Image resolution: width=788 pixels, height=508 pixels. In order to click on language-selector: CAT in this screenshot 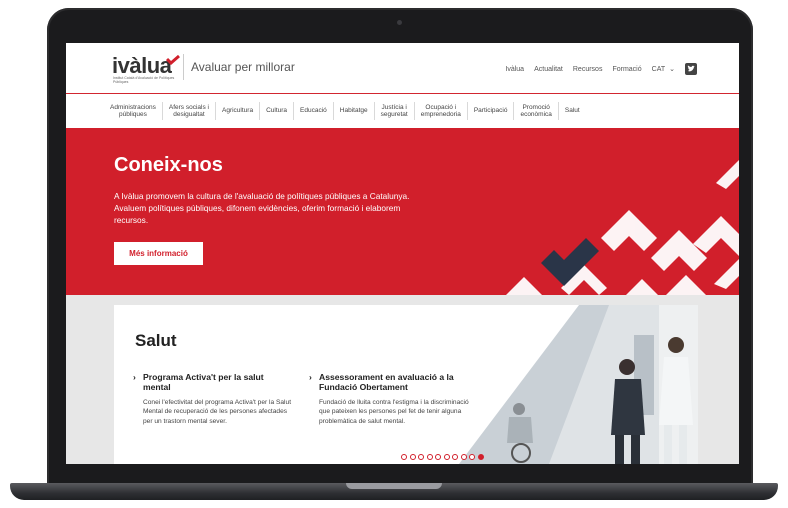, I will do `click(658, 69)`.